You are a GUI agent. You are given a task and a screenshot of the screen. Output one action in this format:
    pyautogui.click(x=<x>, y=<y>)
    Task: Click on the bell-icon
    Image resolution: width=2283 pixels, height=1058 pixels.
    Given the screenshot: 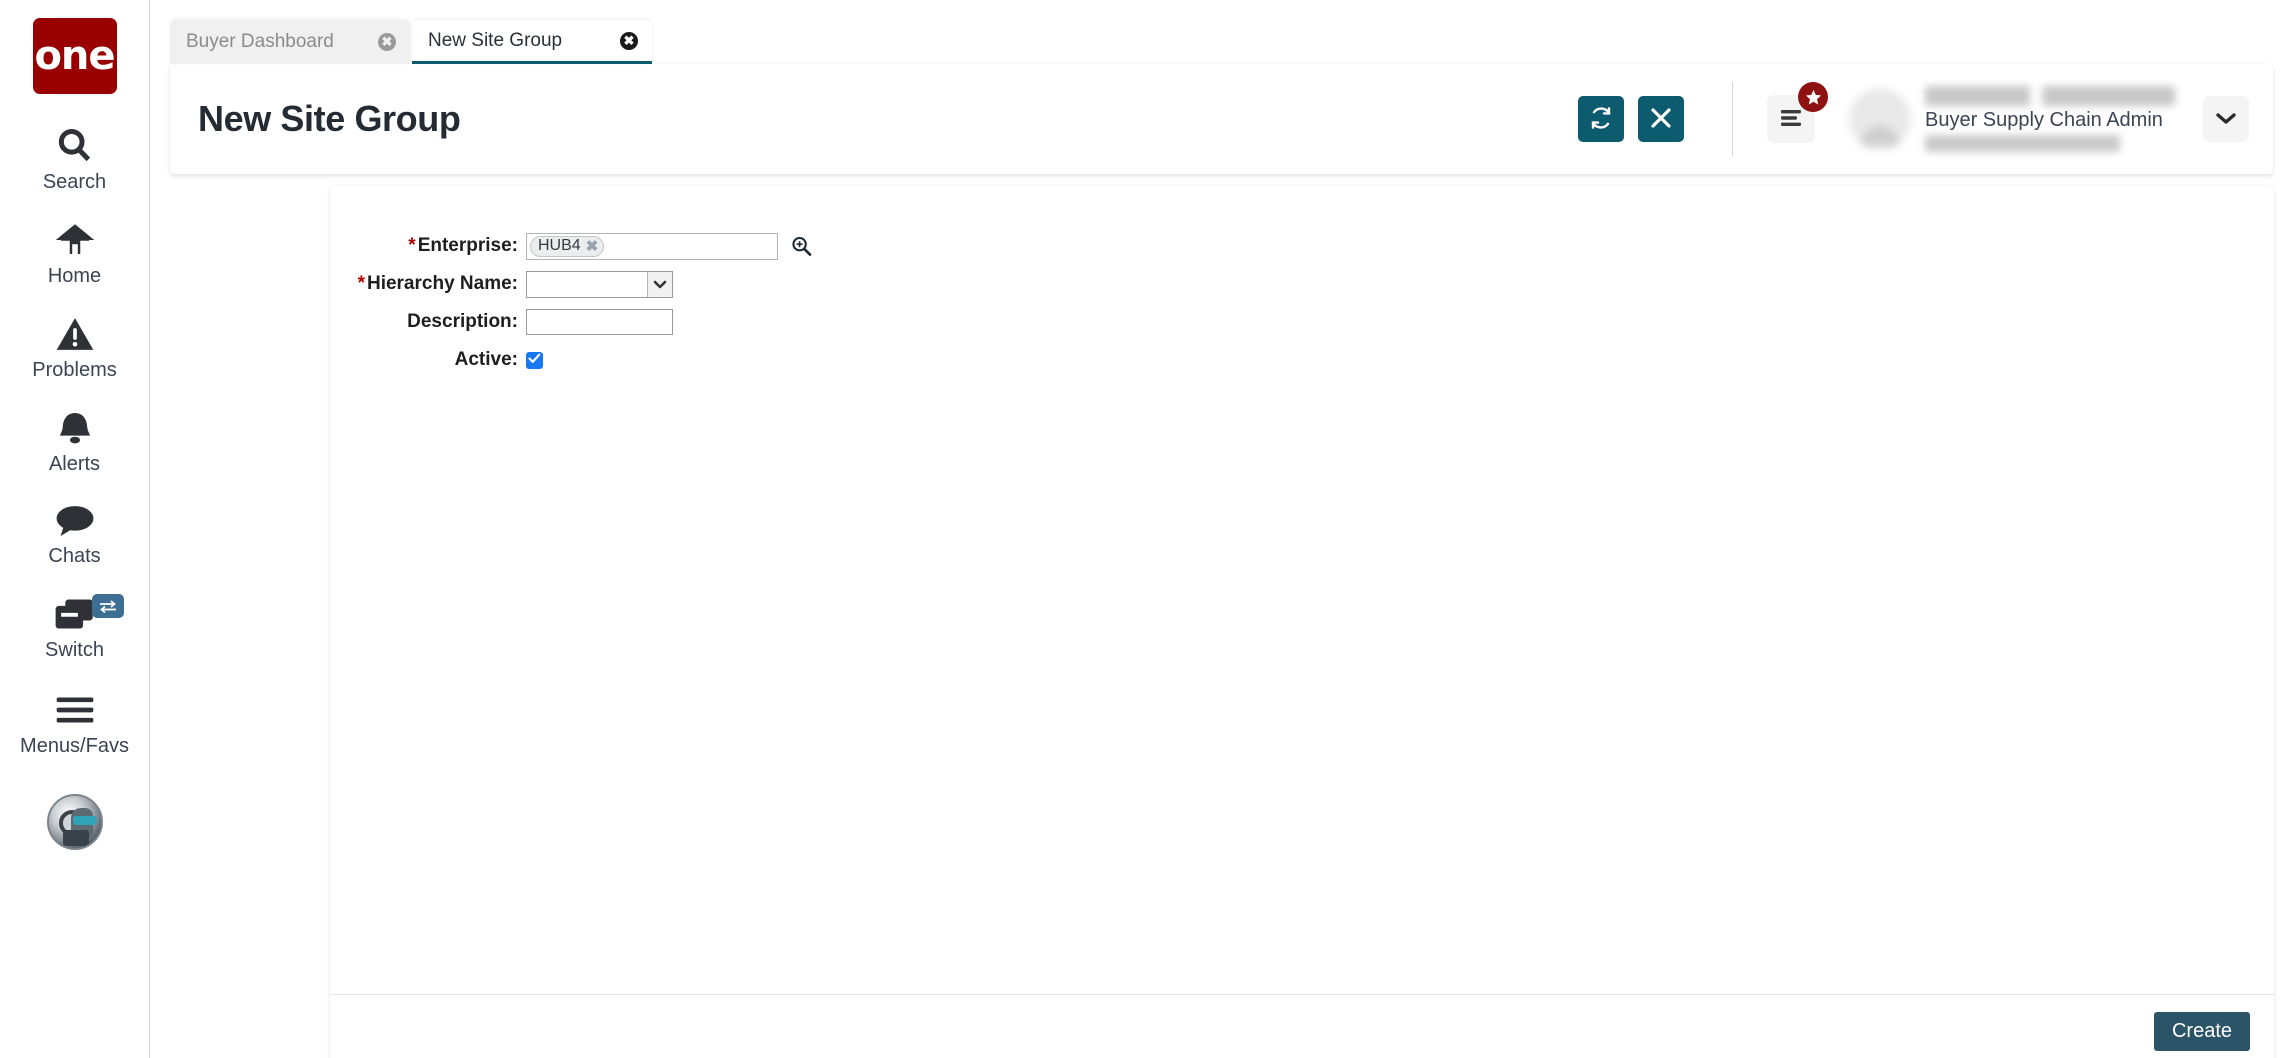 What is the action you would take?
    pyautogui.click(x=75, y=428)
    